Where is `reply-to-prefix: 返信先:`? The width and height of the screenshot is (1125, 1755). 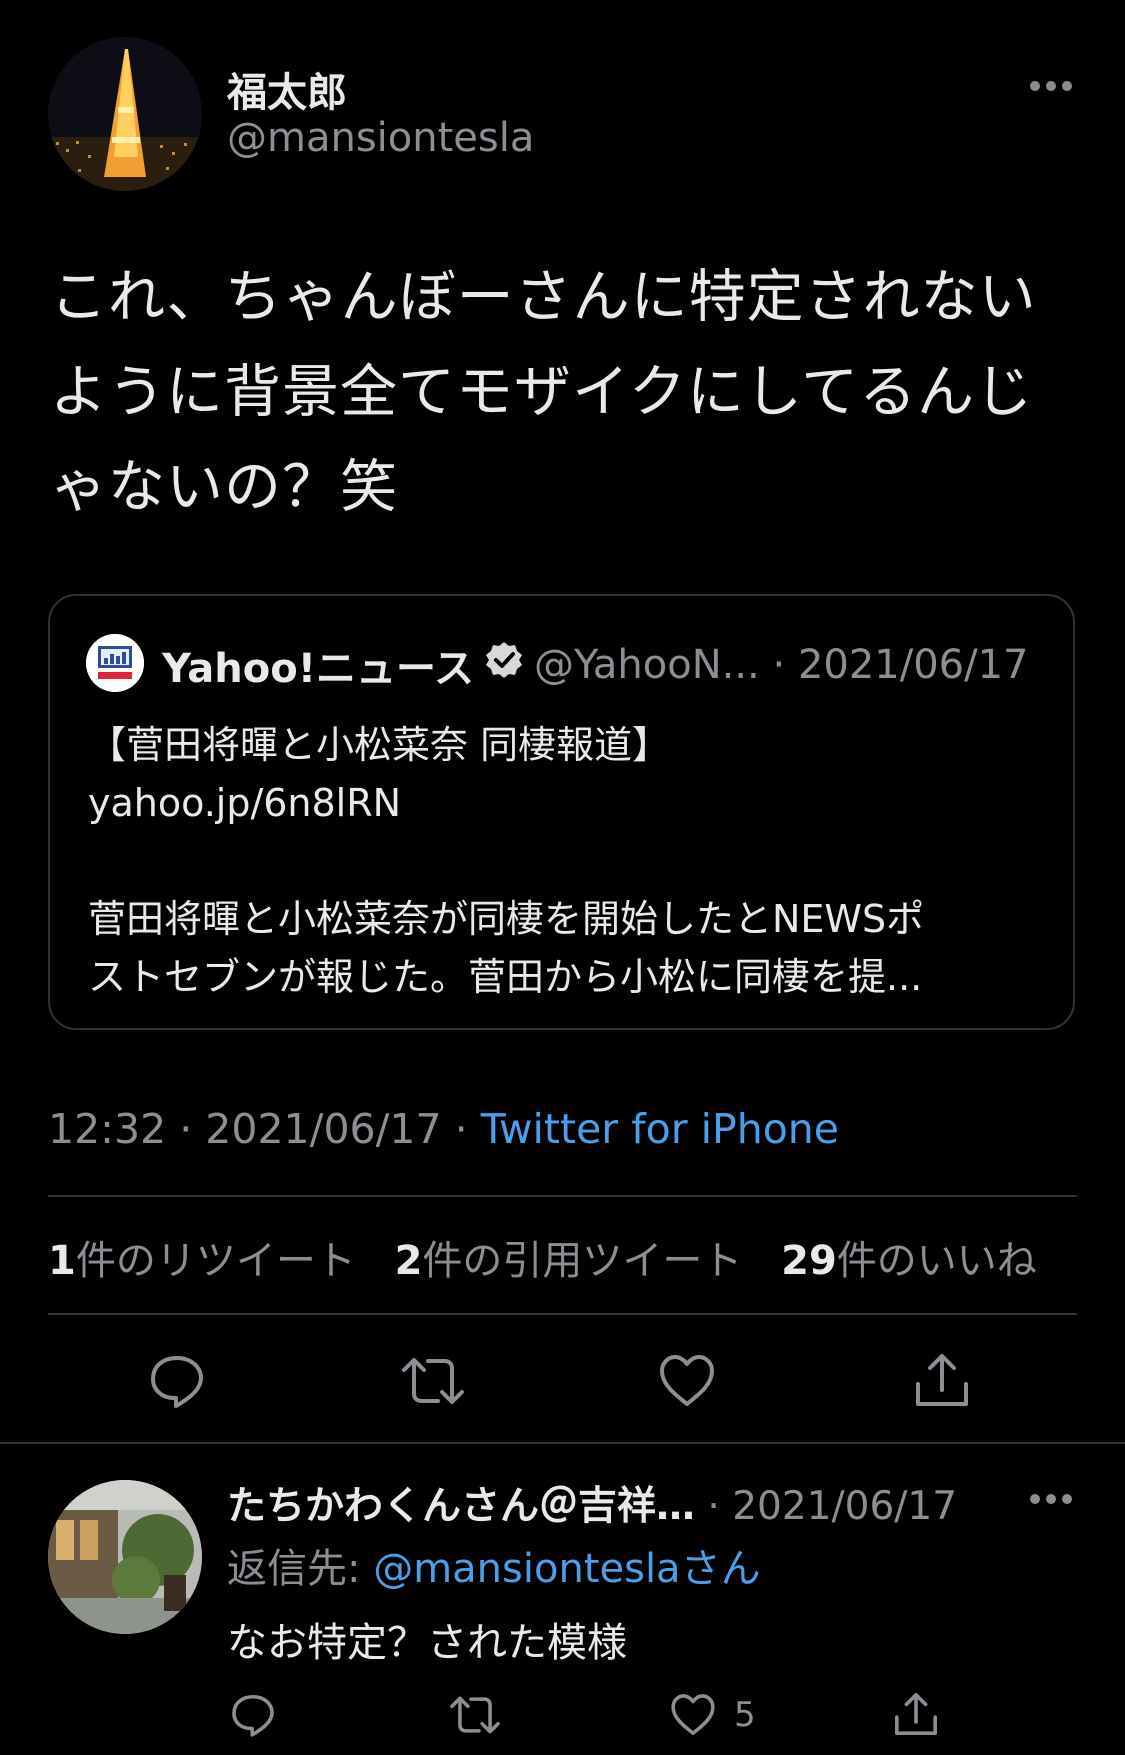 reply-to-prefix: 返信先: is located at coordinates (300, 1569).